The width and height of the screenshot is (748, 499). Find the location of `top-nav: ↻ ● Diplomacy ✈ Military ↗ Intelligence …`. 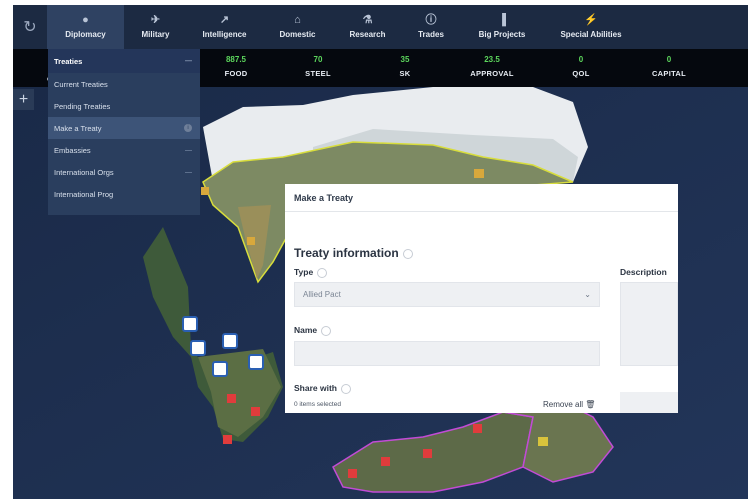

top-nav: ↻ ● Diplomacy ✈ Military ↗ Intelligence … is located at coordinates (380, 27).